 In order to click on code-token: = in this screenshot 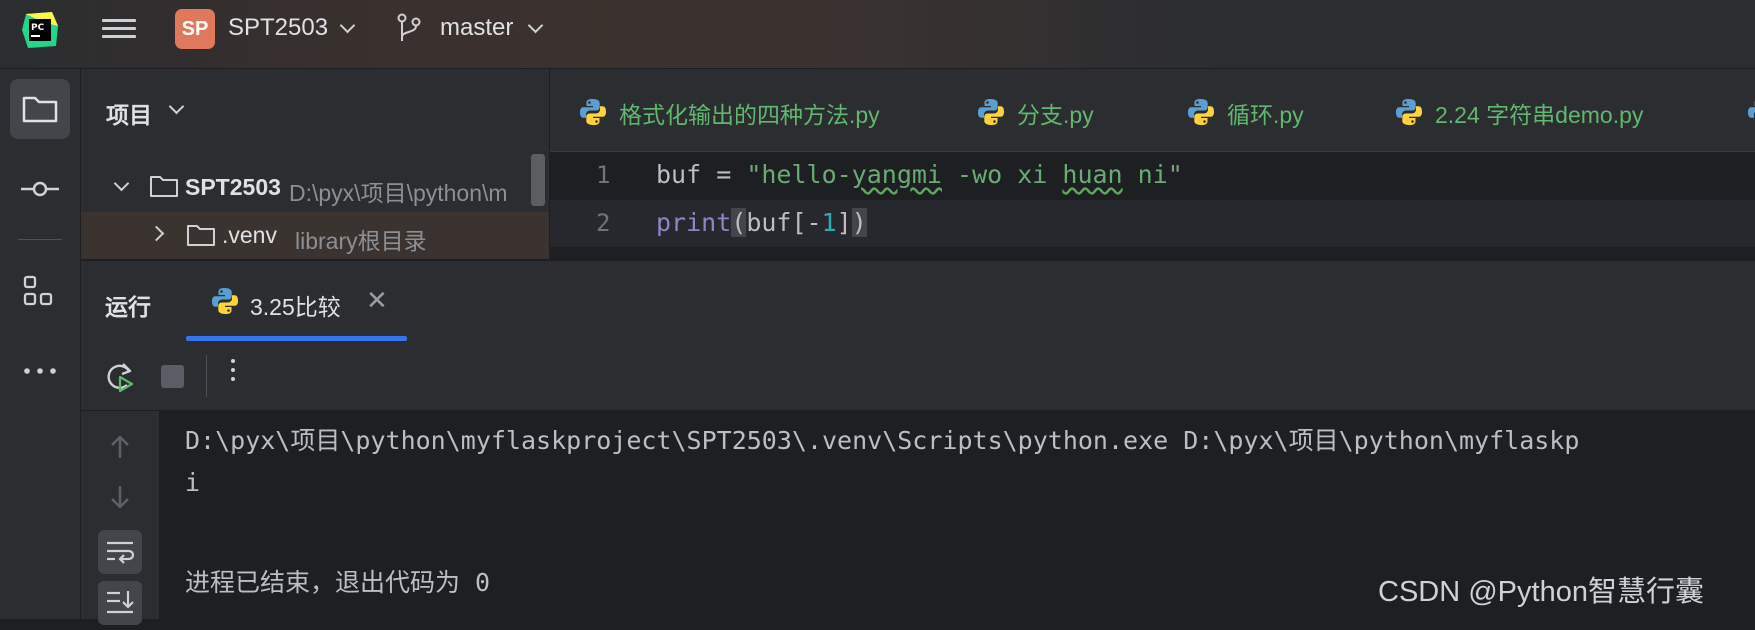, I will do `click(724, 174)`.